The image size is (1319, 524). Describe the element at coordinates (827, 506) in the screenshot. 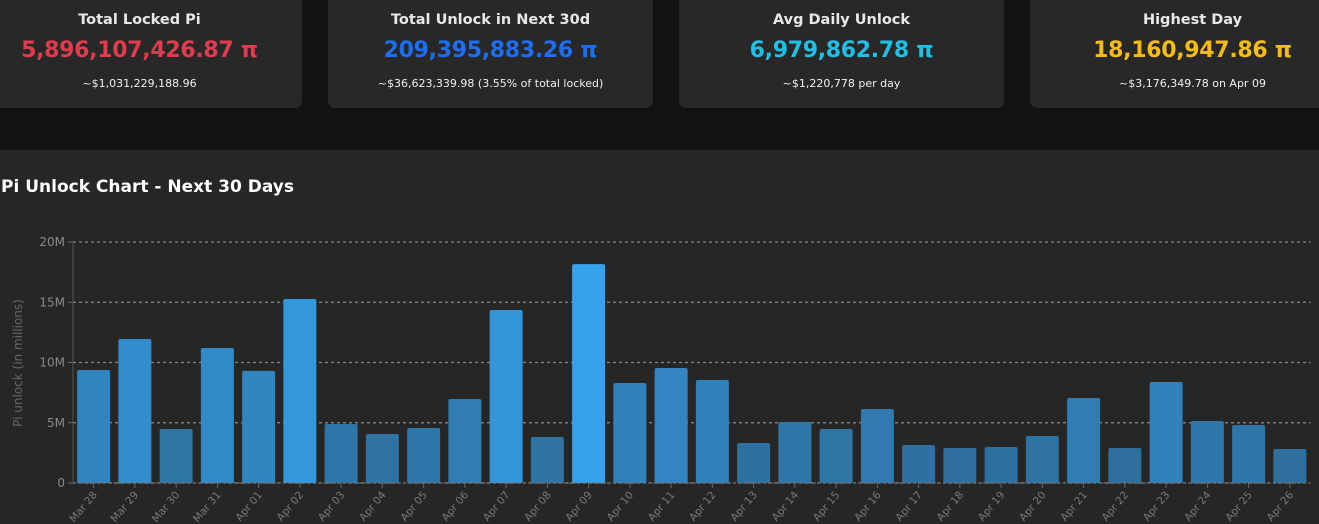

I see `x-tick-label: Apr 15` at that location.